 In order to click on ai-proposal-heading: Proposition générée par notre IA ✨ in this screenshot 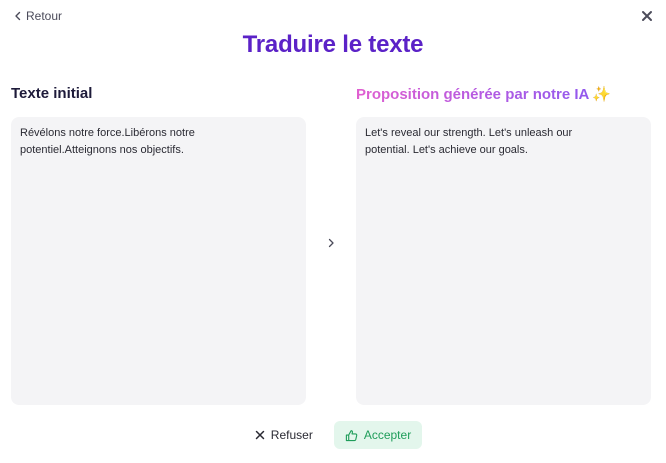, I will do `click(483, 94)`.